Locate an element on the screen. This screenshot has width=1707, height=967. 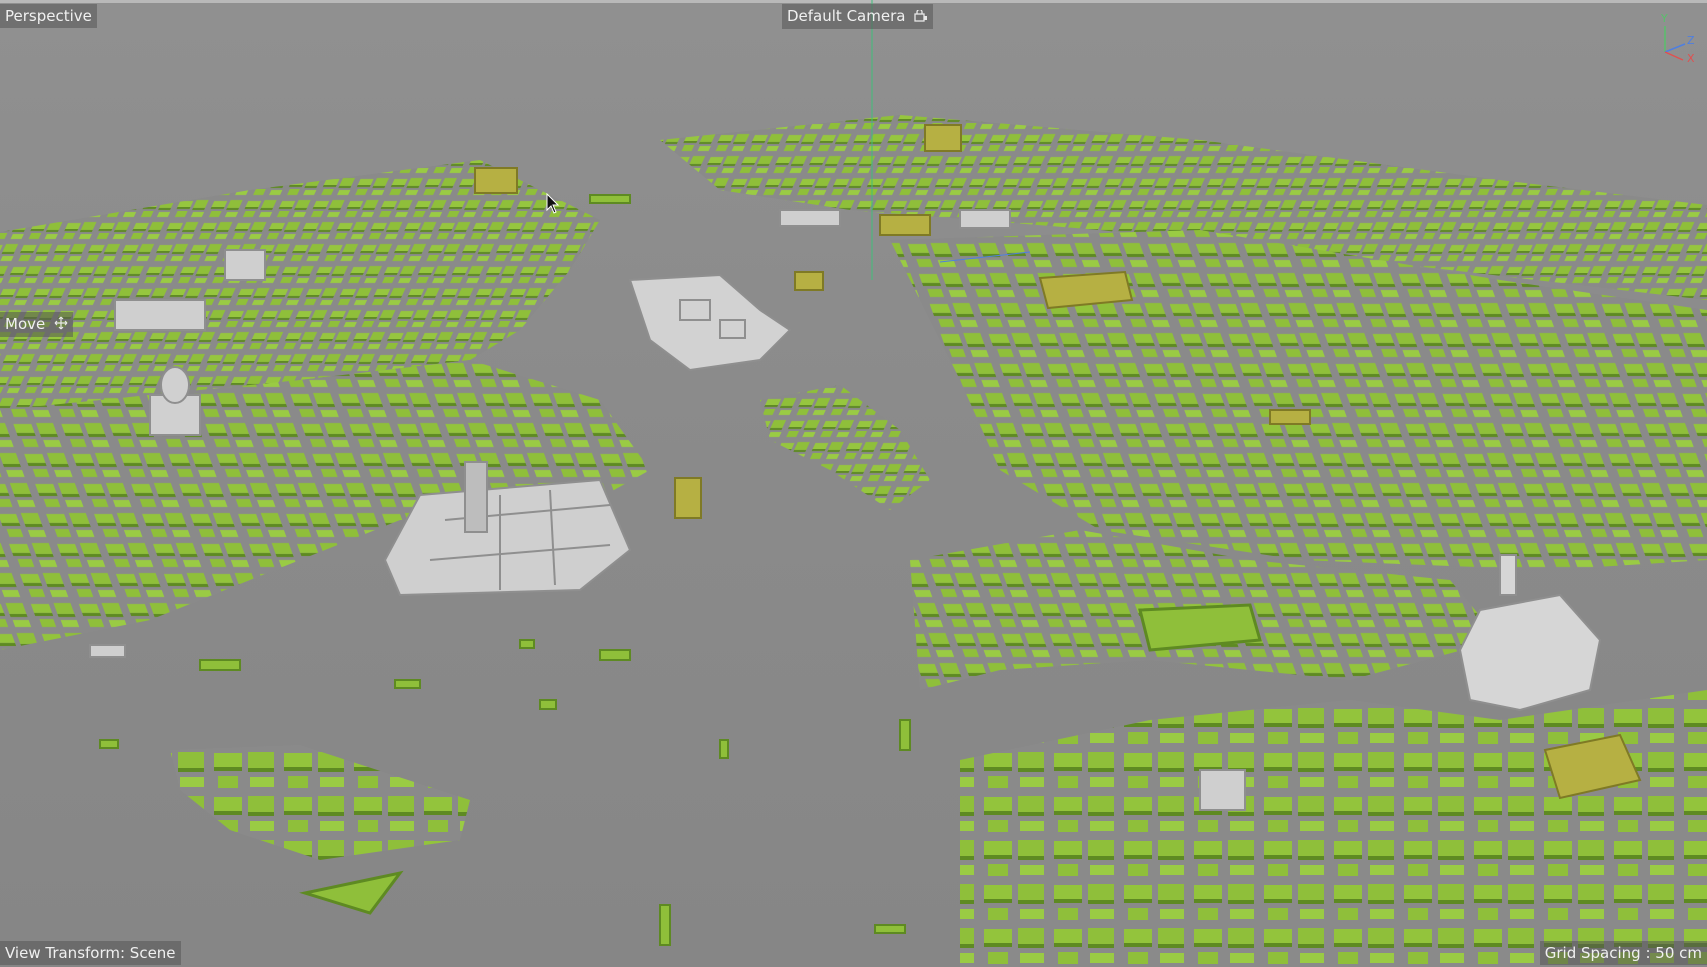
tool-label: Move is located at coordinates (25, 324).